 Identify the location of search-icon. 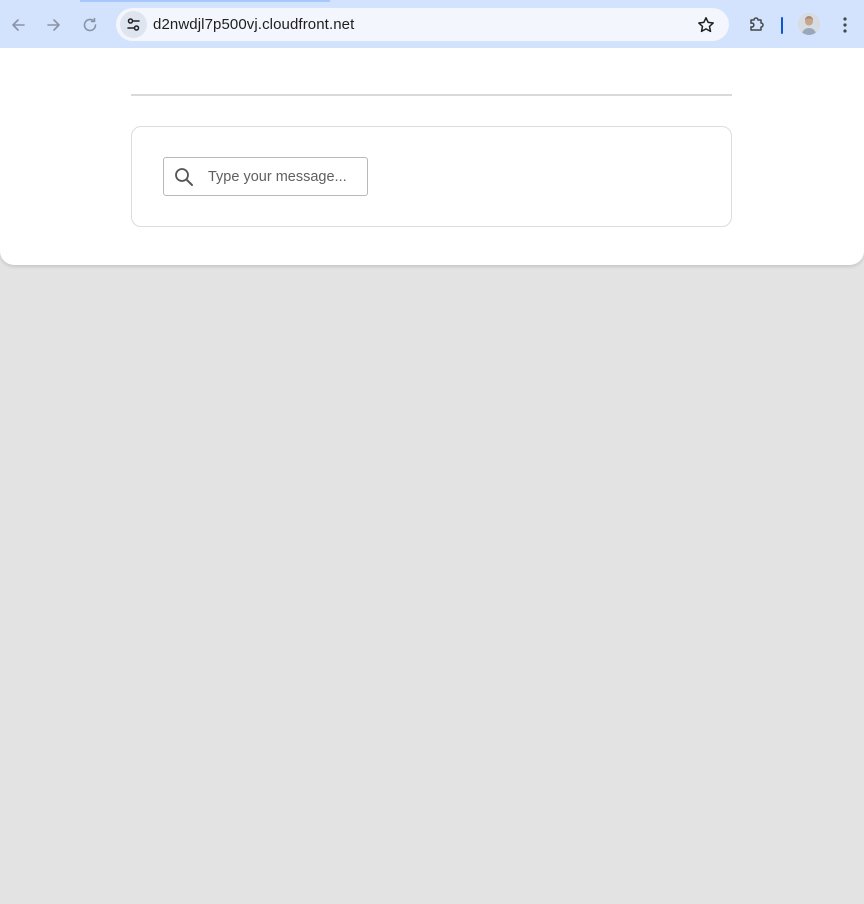
(184, 177).